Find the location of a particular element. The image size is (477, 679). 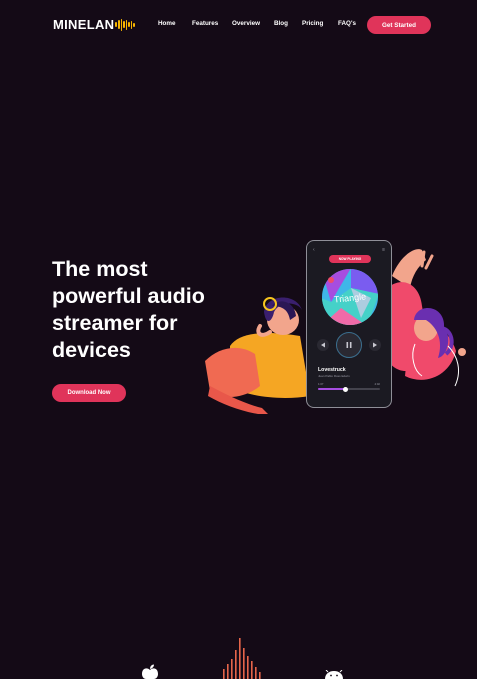

nav-item-blog: Blog is located at coordinates (281, 23).